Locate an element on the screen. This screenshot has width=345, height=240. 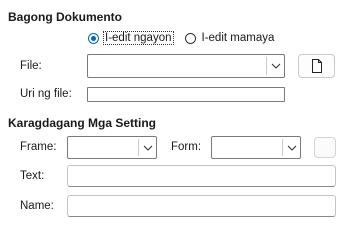
edit-mode-radio-group: I-edit ngayon I-edit mamaya is located at coordinates (182, 38).